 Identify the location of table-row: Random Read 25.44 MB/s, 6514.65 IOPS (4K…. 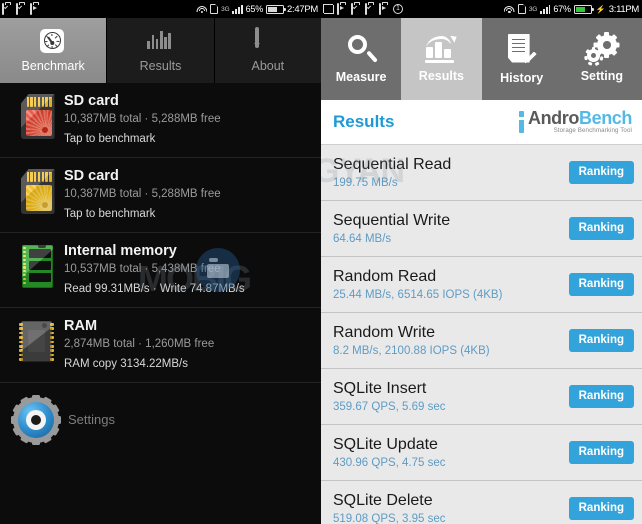
(481, 285).